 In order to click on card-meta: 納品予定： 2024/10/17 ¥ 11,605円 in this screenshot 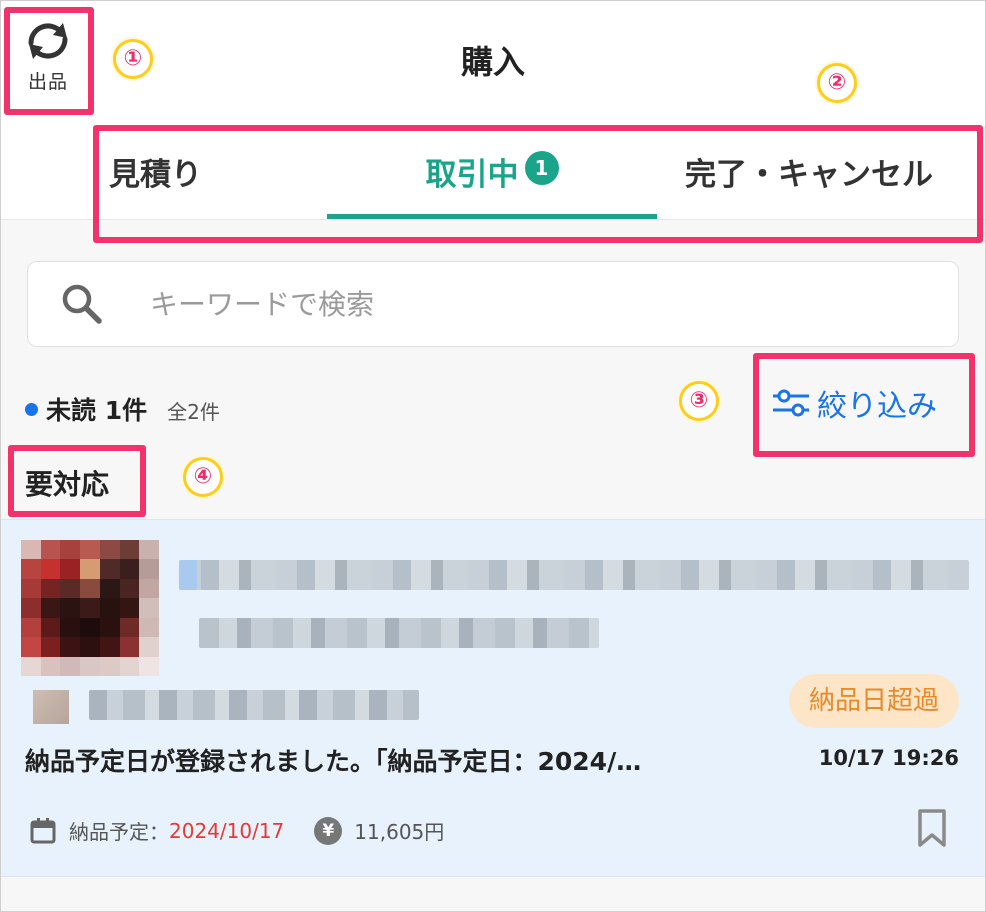, I will do `click(236, 830)`.